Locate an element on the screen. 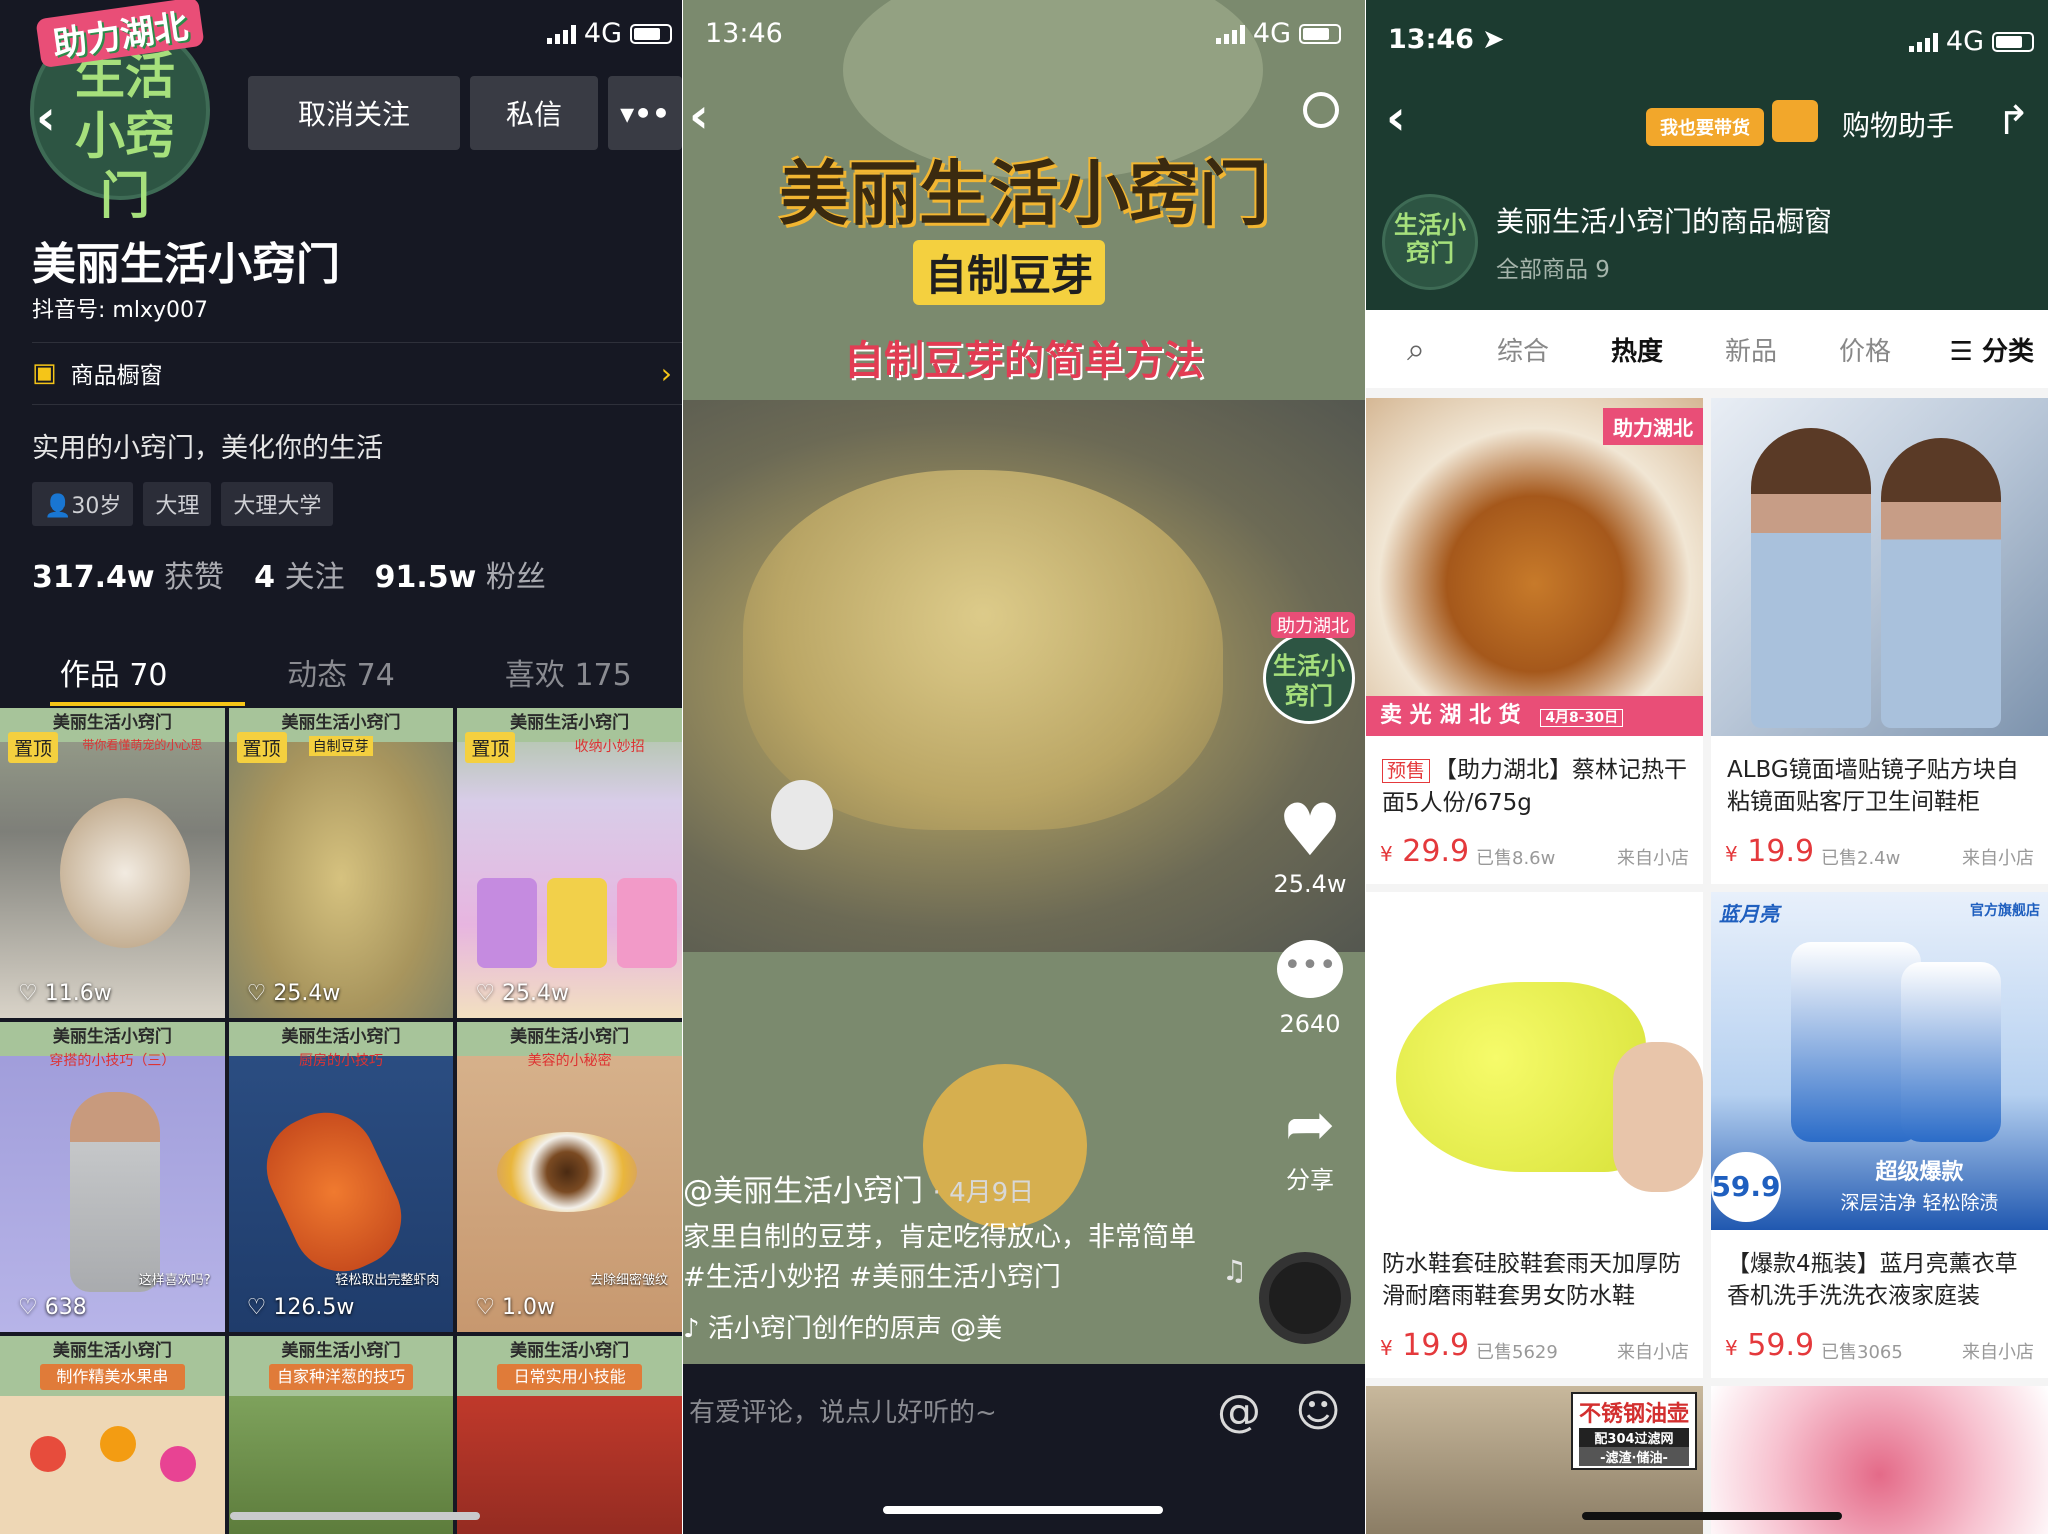 The image size is (2048, 1534). profile-tabs: 作品 70 动态 74 喜欢 175 is located at coordinates (341, 672).